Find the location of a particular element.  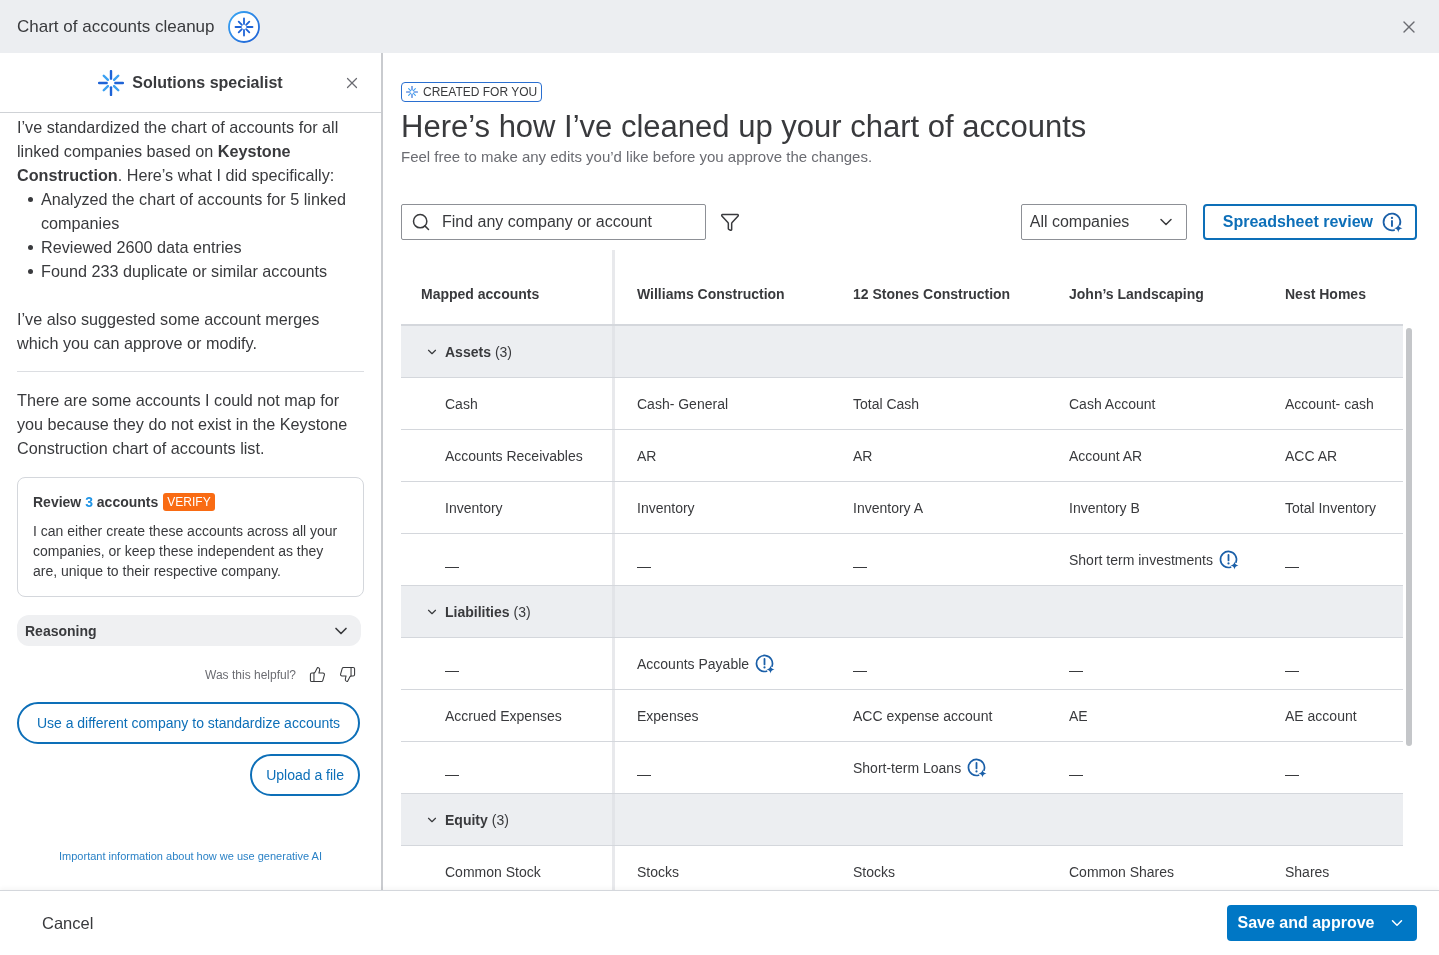

group-label: Liabilities is located at coordinates (477, 611).